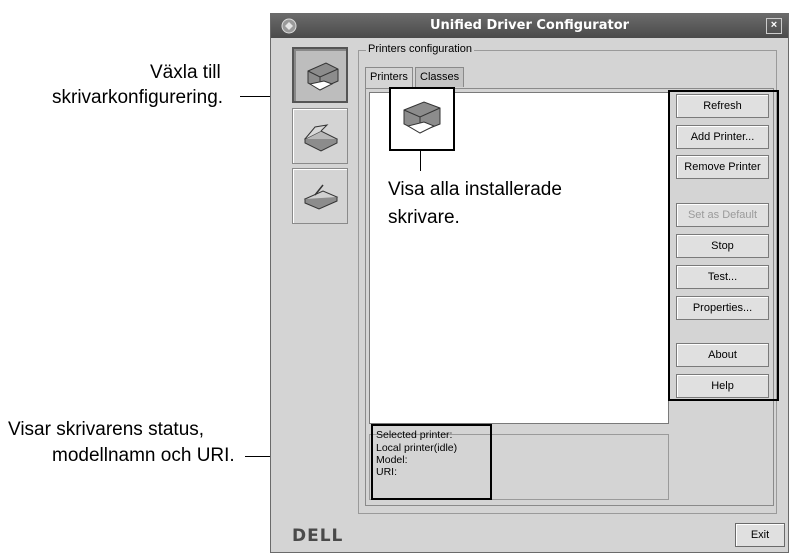  I want to click on callout-switch-line1: Växla till, so click(185, 72).